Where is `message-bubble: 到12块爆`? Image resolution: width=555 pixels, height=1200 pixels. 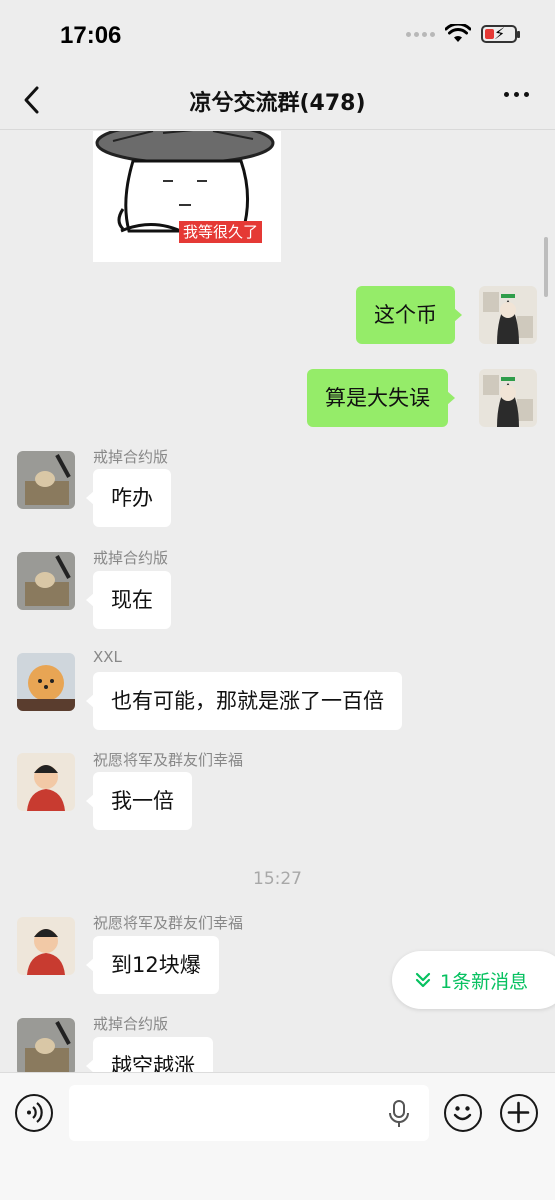 message-bubble: 到12块爆 is located at coordinates (152, 965).